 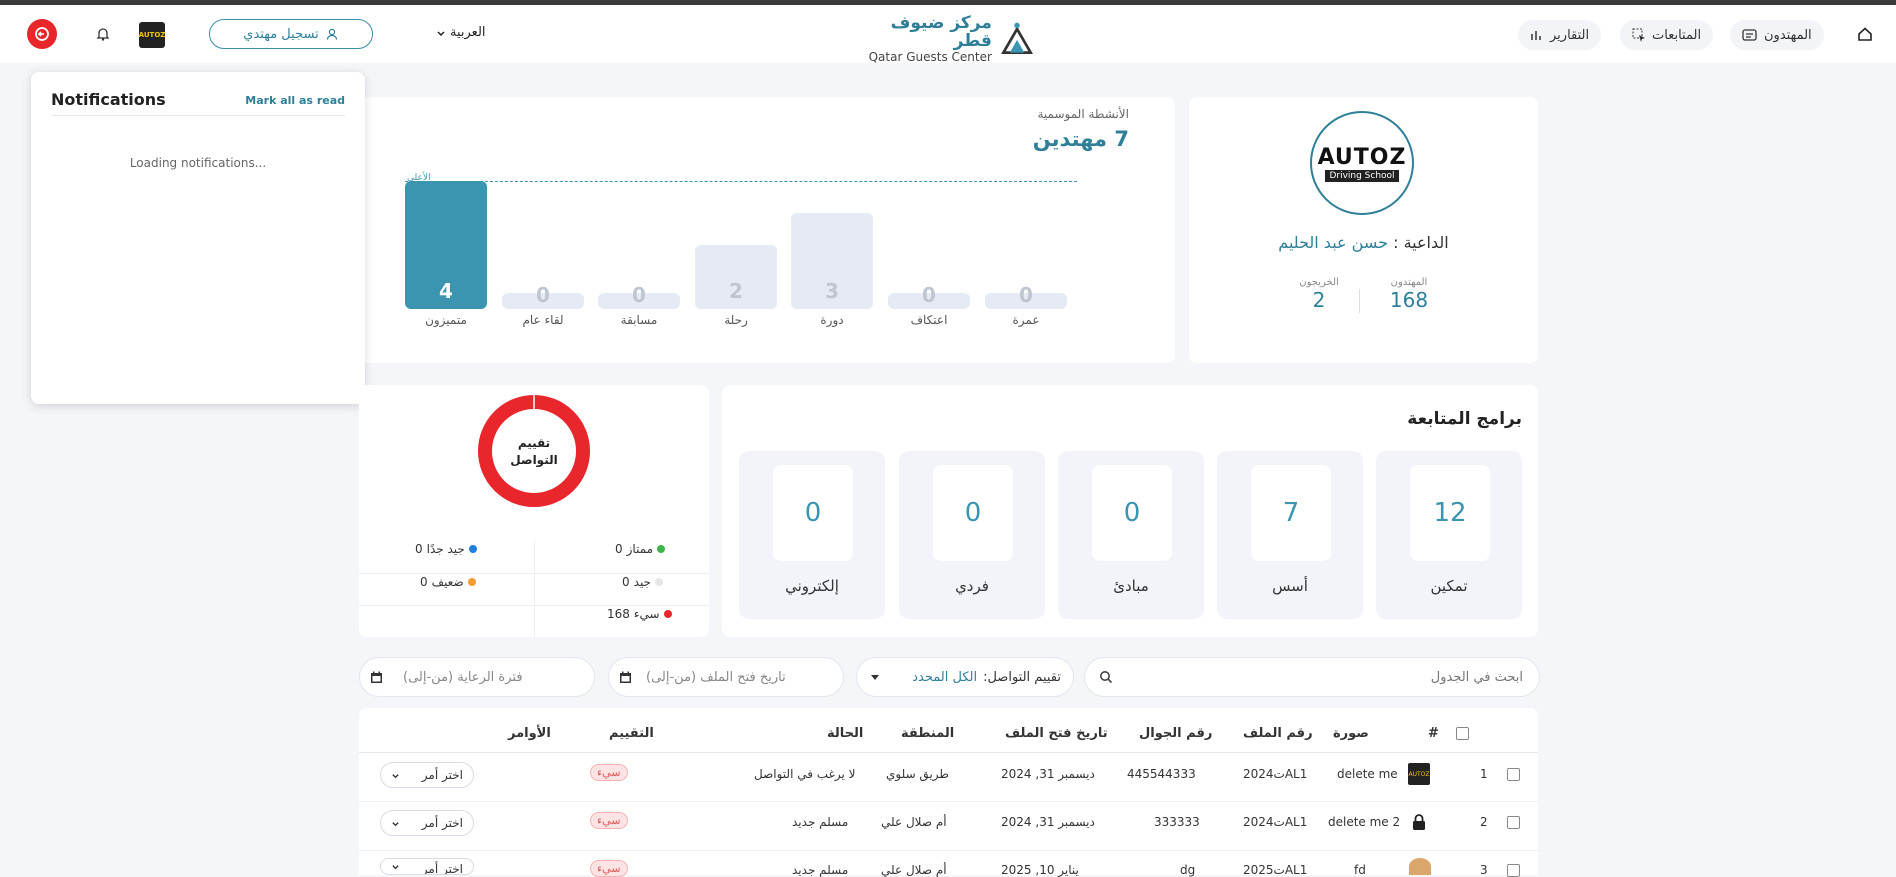 I want to click on bell-icon, so click(x=103, y=34).